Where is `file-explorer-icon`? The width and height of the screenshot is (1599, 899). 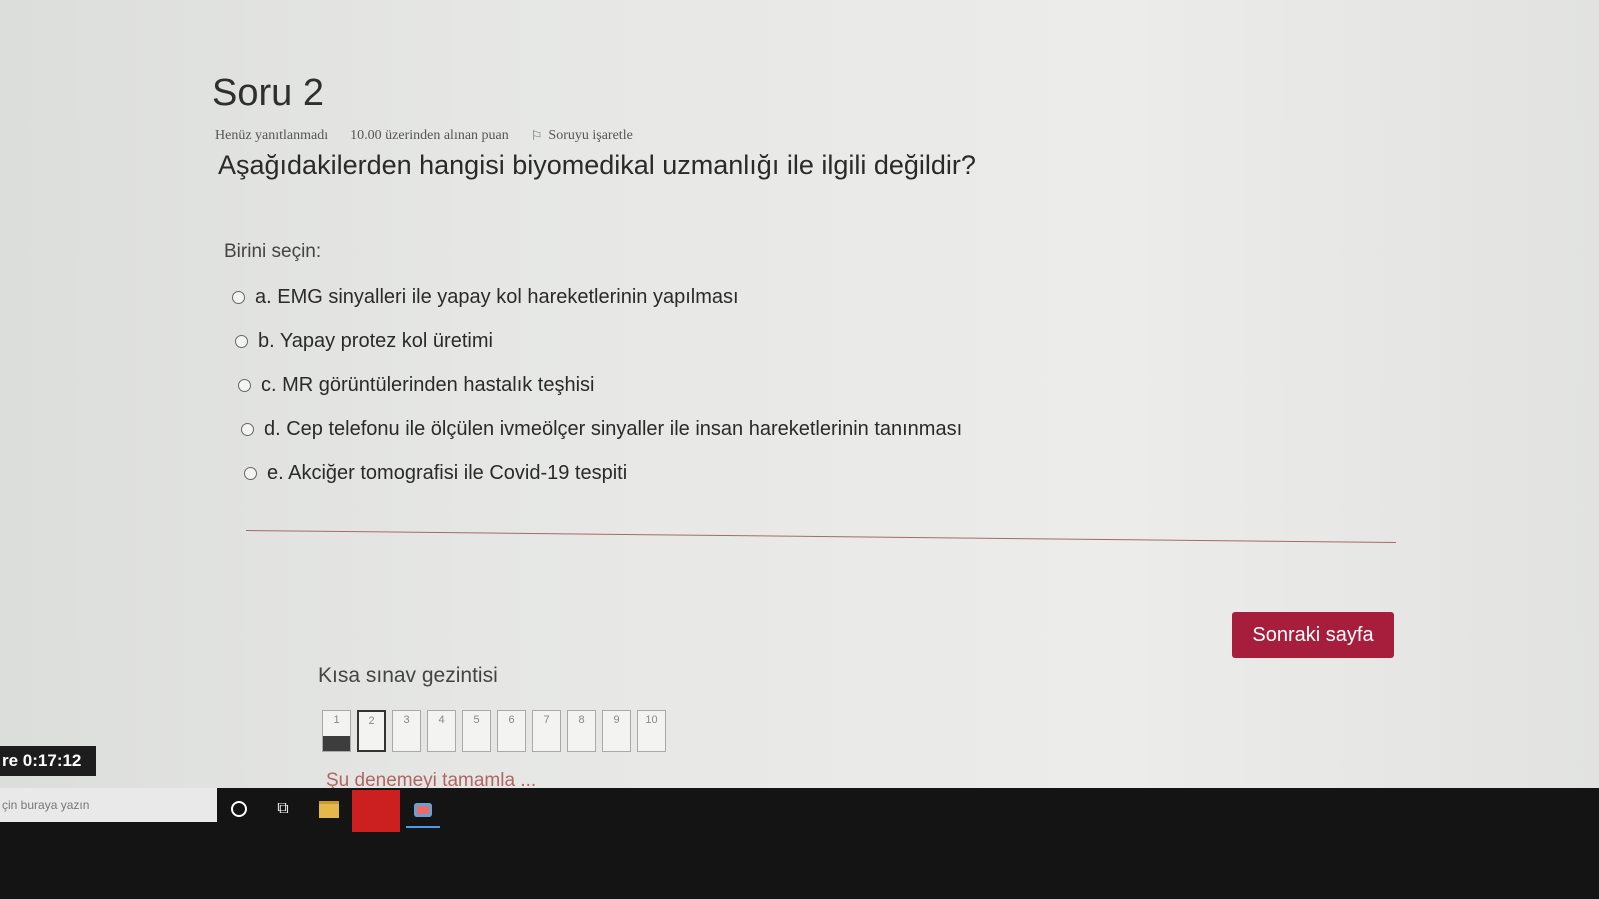
file-explorer-icon is located at coordinates (329, 809).